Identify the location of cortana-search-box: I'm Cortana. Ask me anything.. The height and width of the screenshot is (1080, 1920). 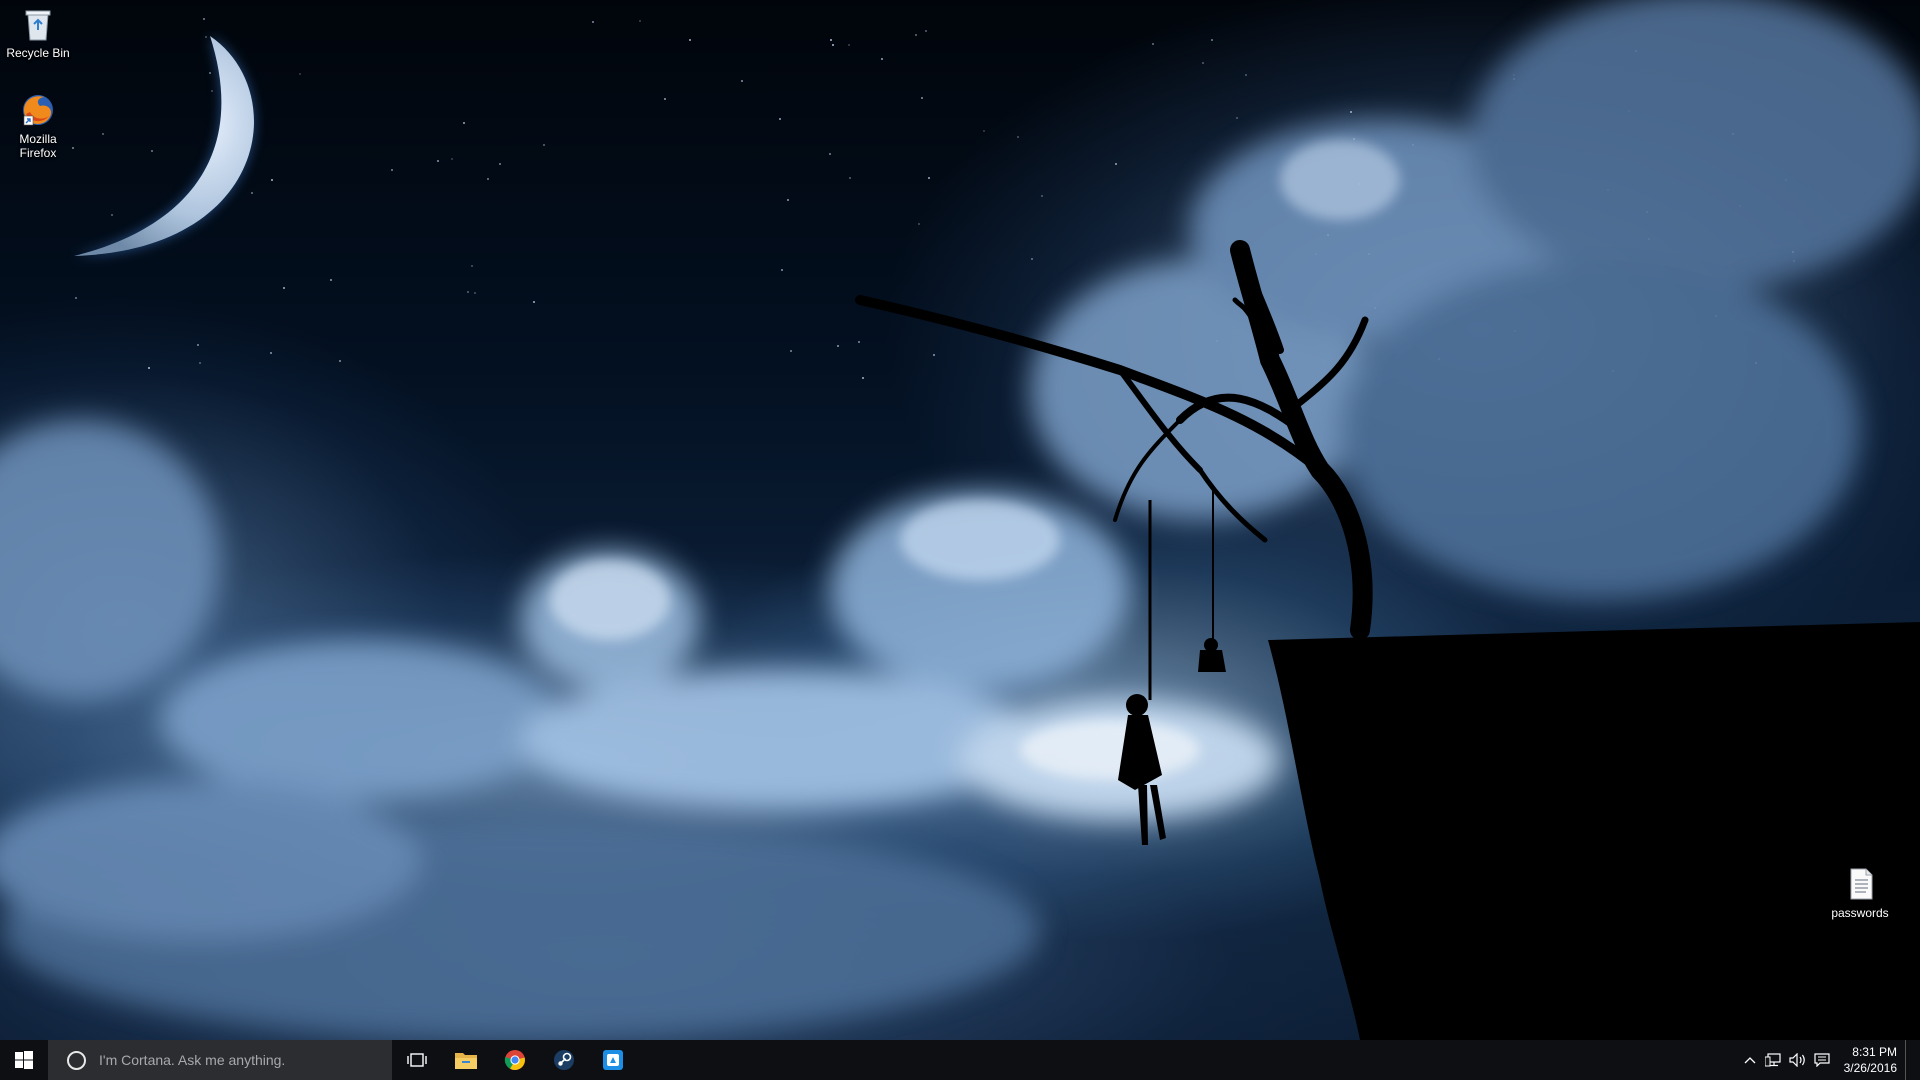
(220, 1060).